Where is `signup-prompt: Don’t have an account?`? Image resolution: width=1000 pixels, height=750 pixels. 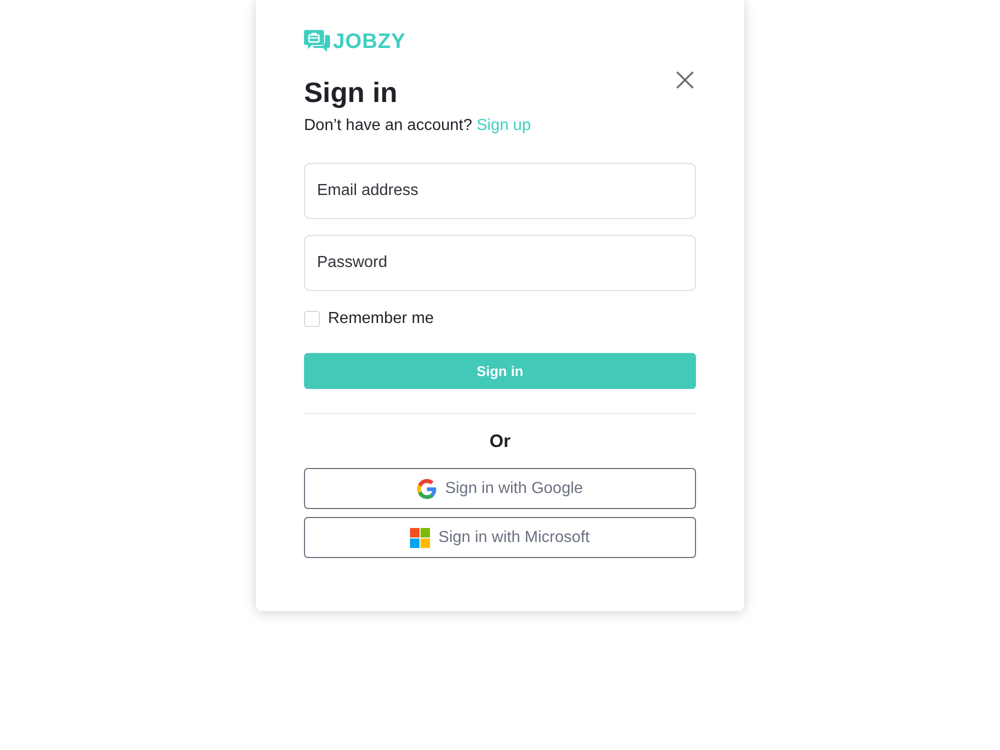 signup-prompt: Don’t have an account? is located at coordinates (388, 125).